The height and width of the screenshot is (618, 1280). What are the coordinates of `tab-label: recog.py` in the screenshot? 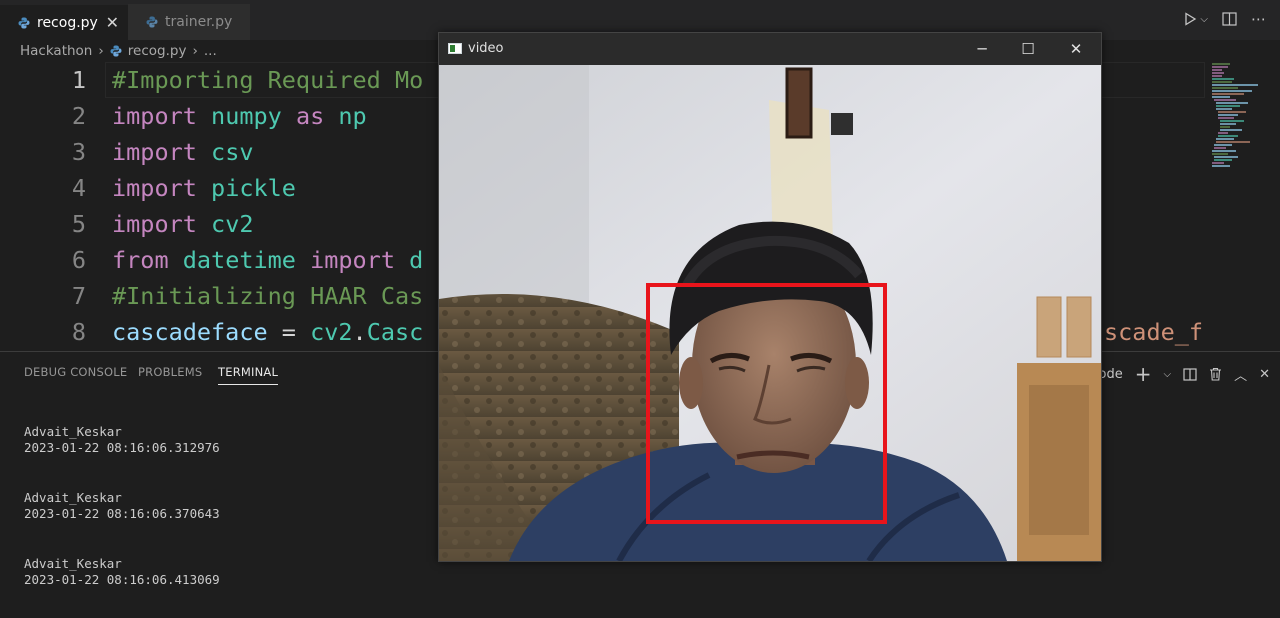 It's located at (67, 22).